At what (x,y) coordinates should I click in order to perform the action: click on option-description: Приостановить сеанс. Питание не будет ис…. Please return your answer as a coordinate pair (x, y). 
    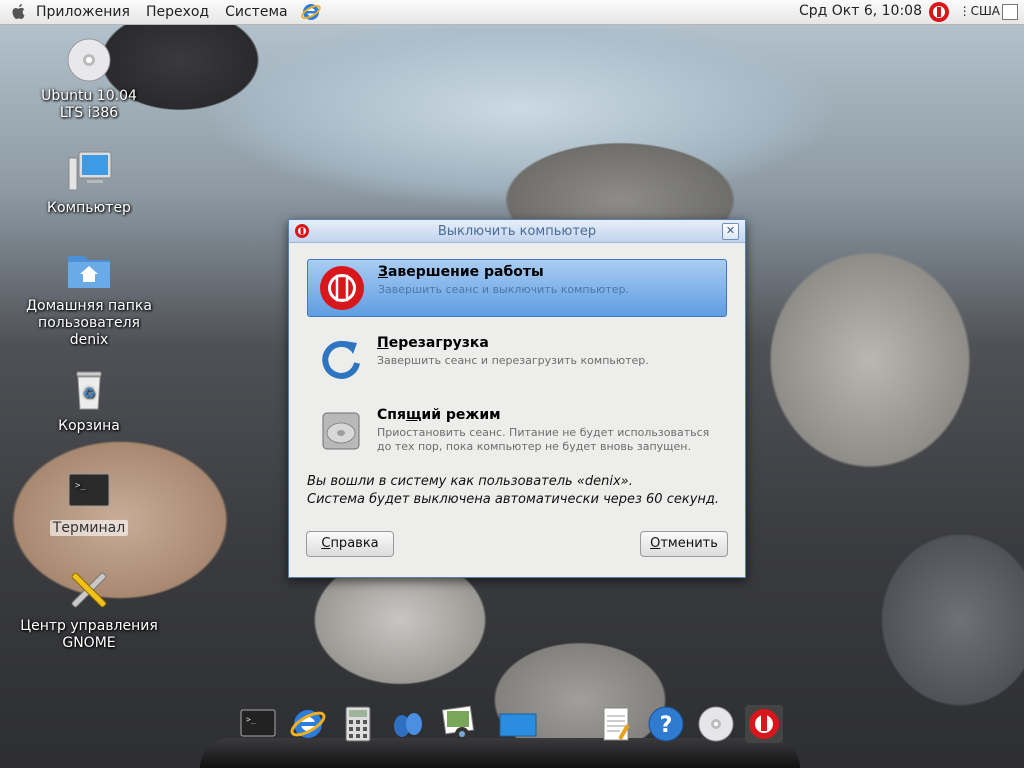
    Looking at the image, I should click on (543, 439).